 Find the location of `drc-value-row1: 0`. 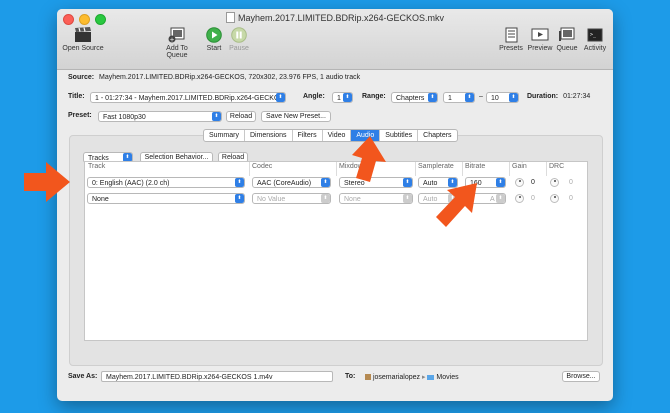

drc-value-row1: 0 is located at coordinates (571, 182).